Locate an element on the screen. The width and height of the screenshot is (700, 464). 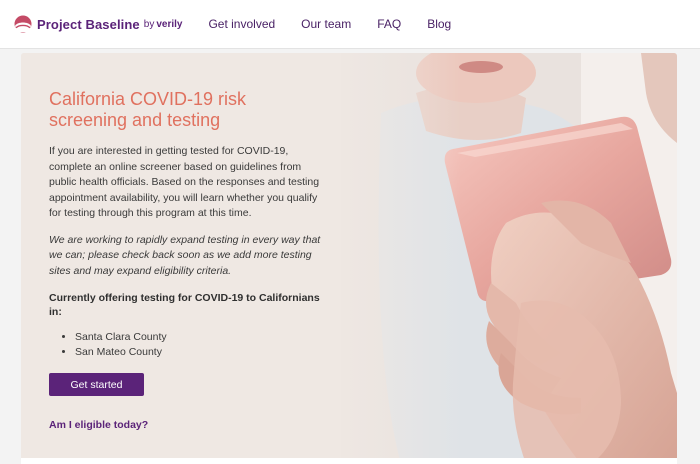
nav-link-get-involved: Get involved is located at coordinates (241, 24).